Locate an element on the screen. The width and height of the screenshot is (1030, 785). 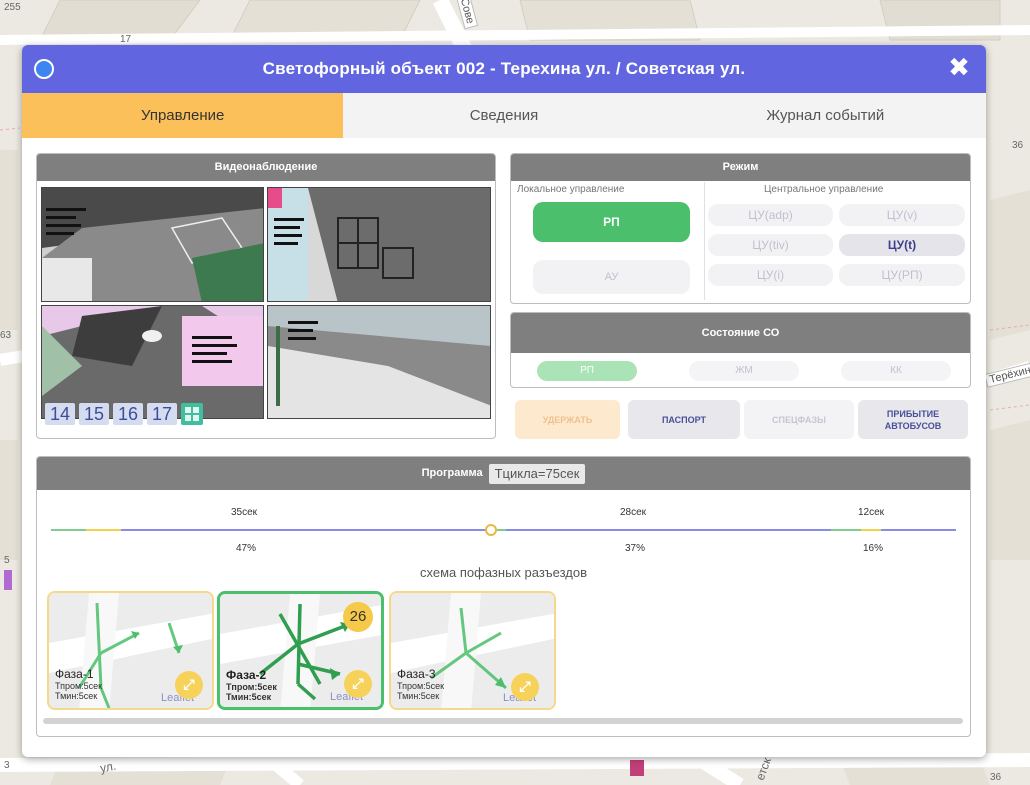
phase-3-duration: 12сек is located at coordinates (871, 512).